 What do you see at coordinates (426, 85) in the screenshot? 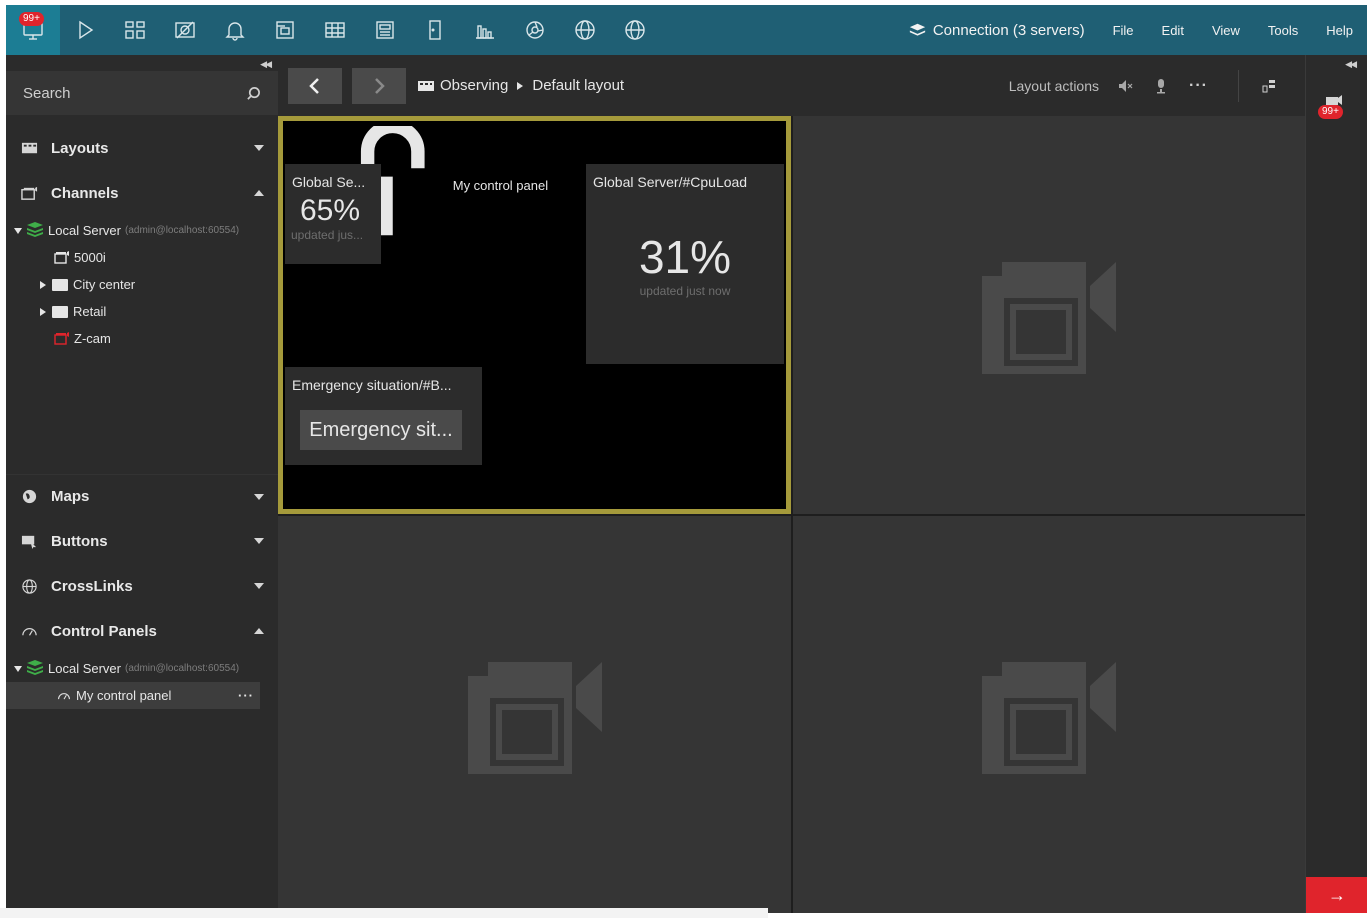
I see `layout-icon` at bounding box center [426, 85].